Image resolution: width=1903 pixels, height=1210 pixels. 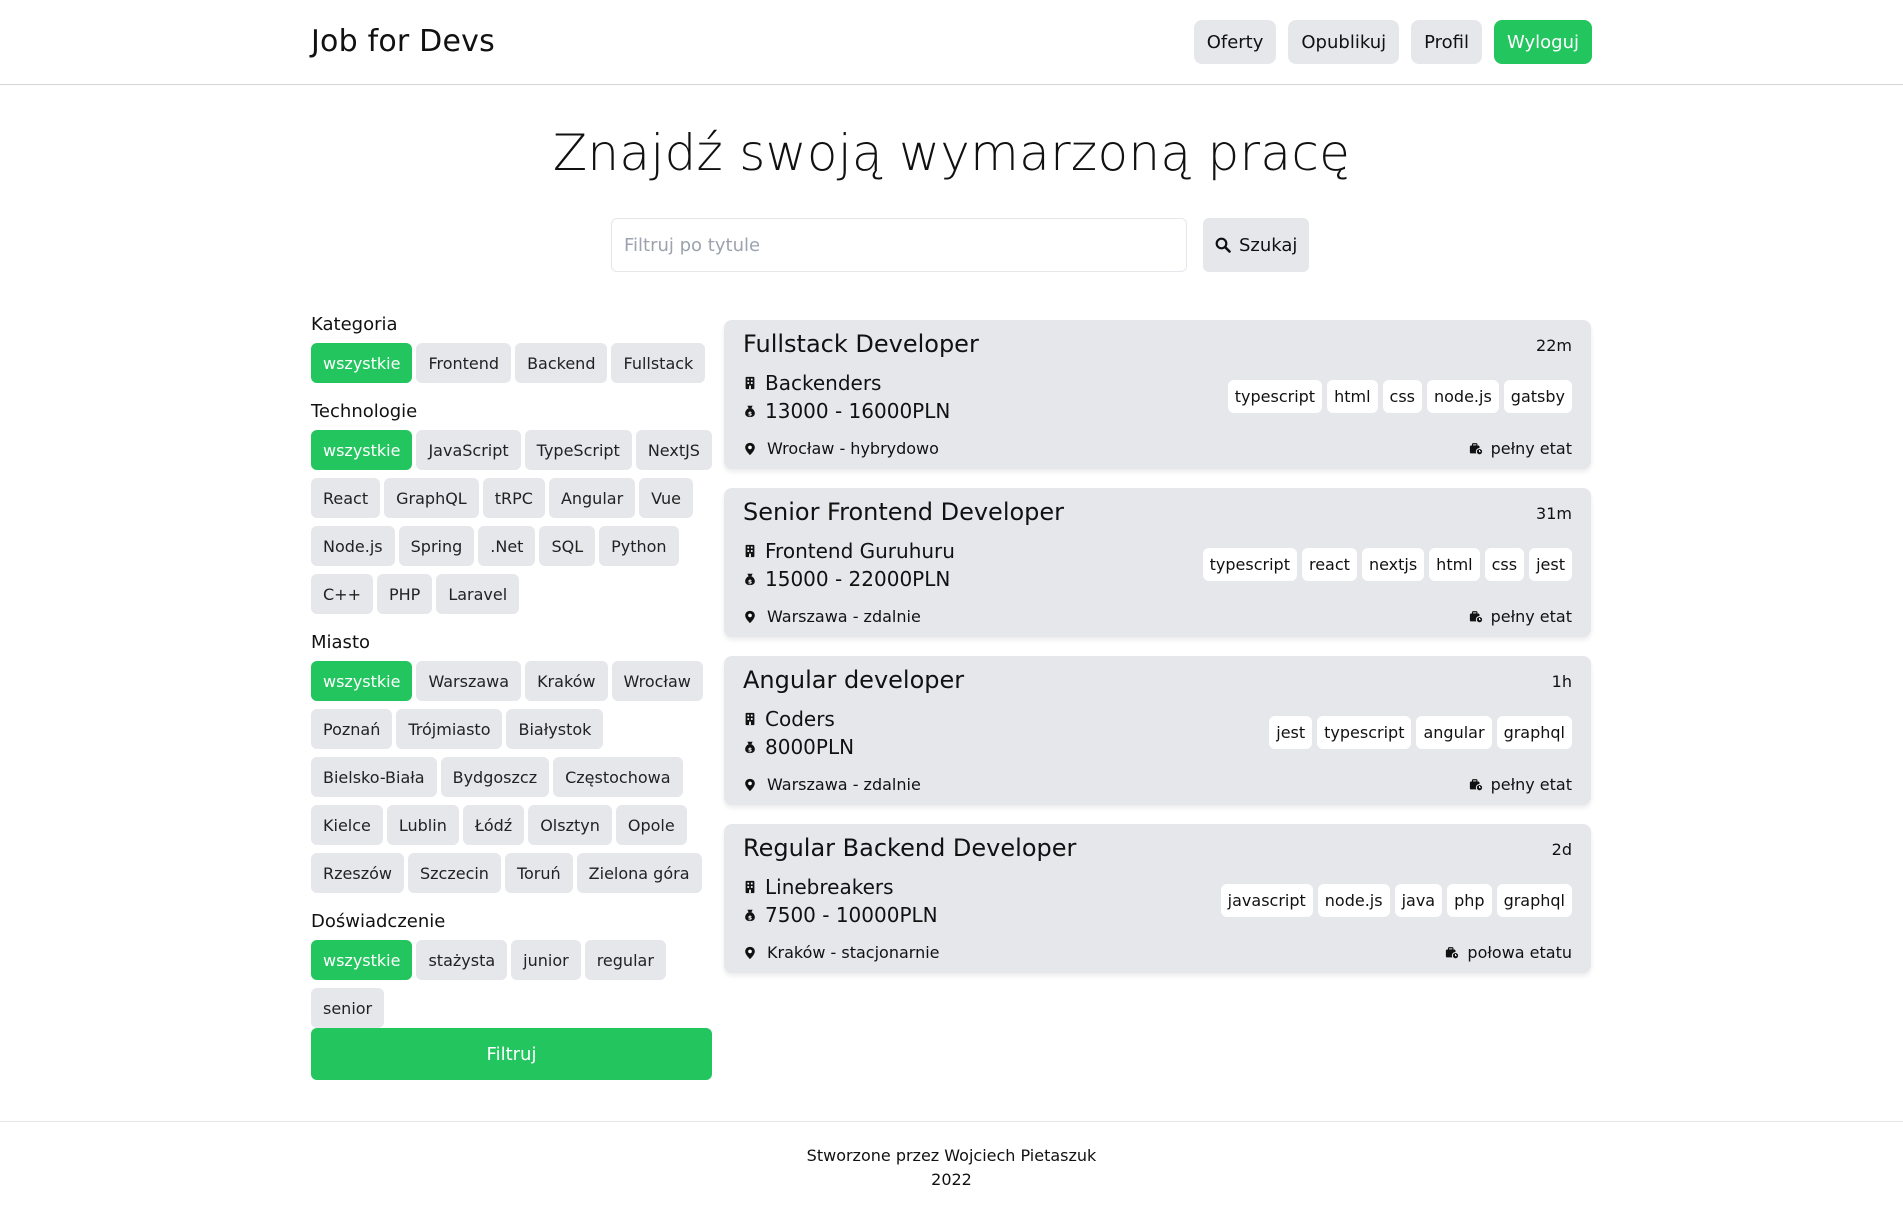 I want to click on technology-chip-laravel: Laravel, so click(x=478, y=594).